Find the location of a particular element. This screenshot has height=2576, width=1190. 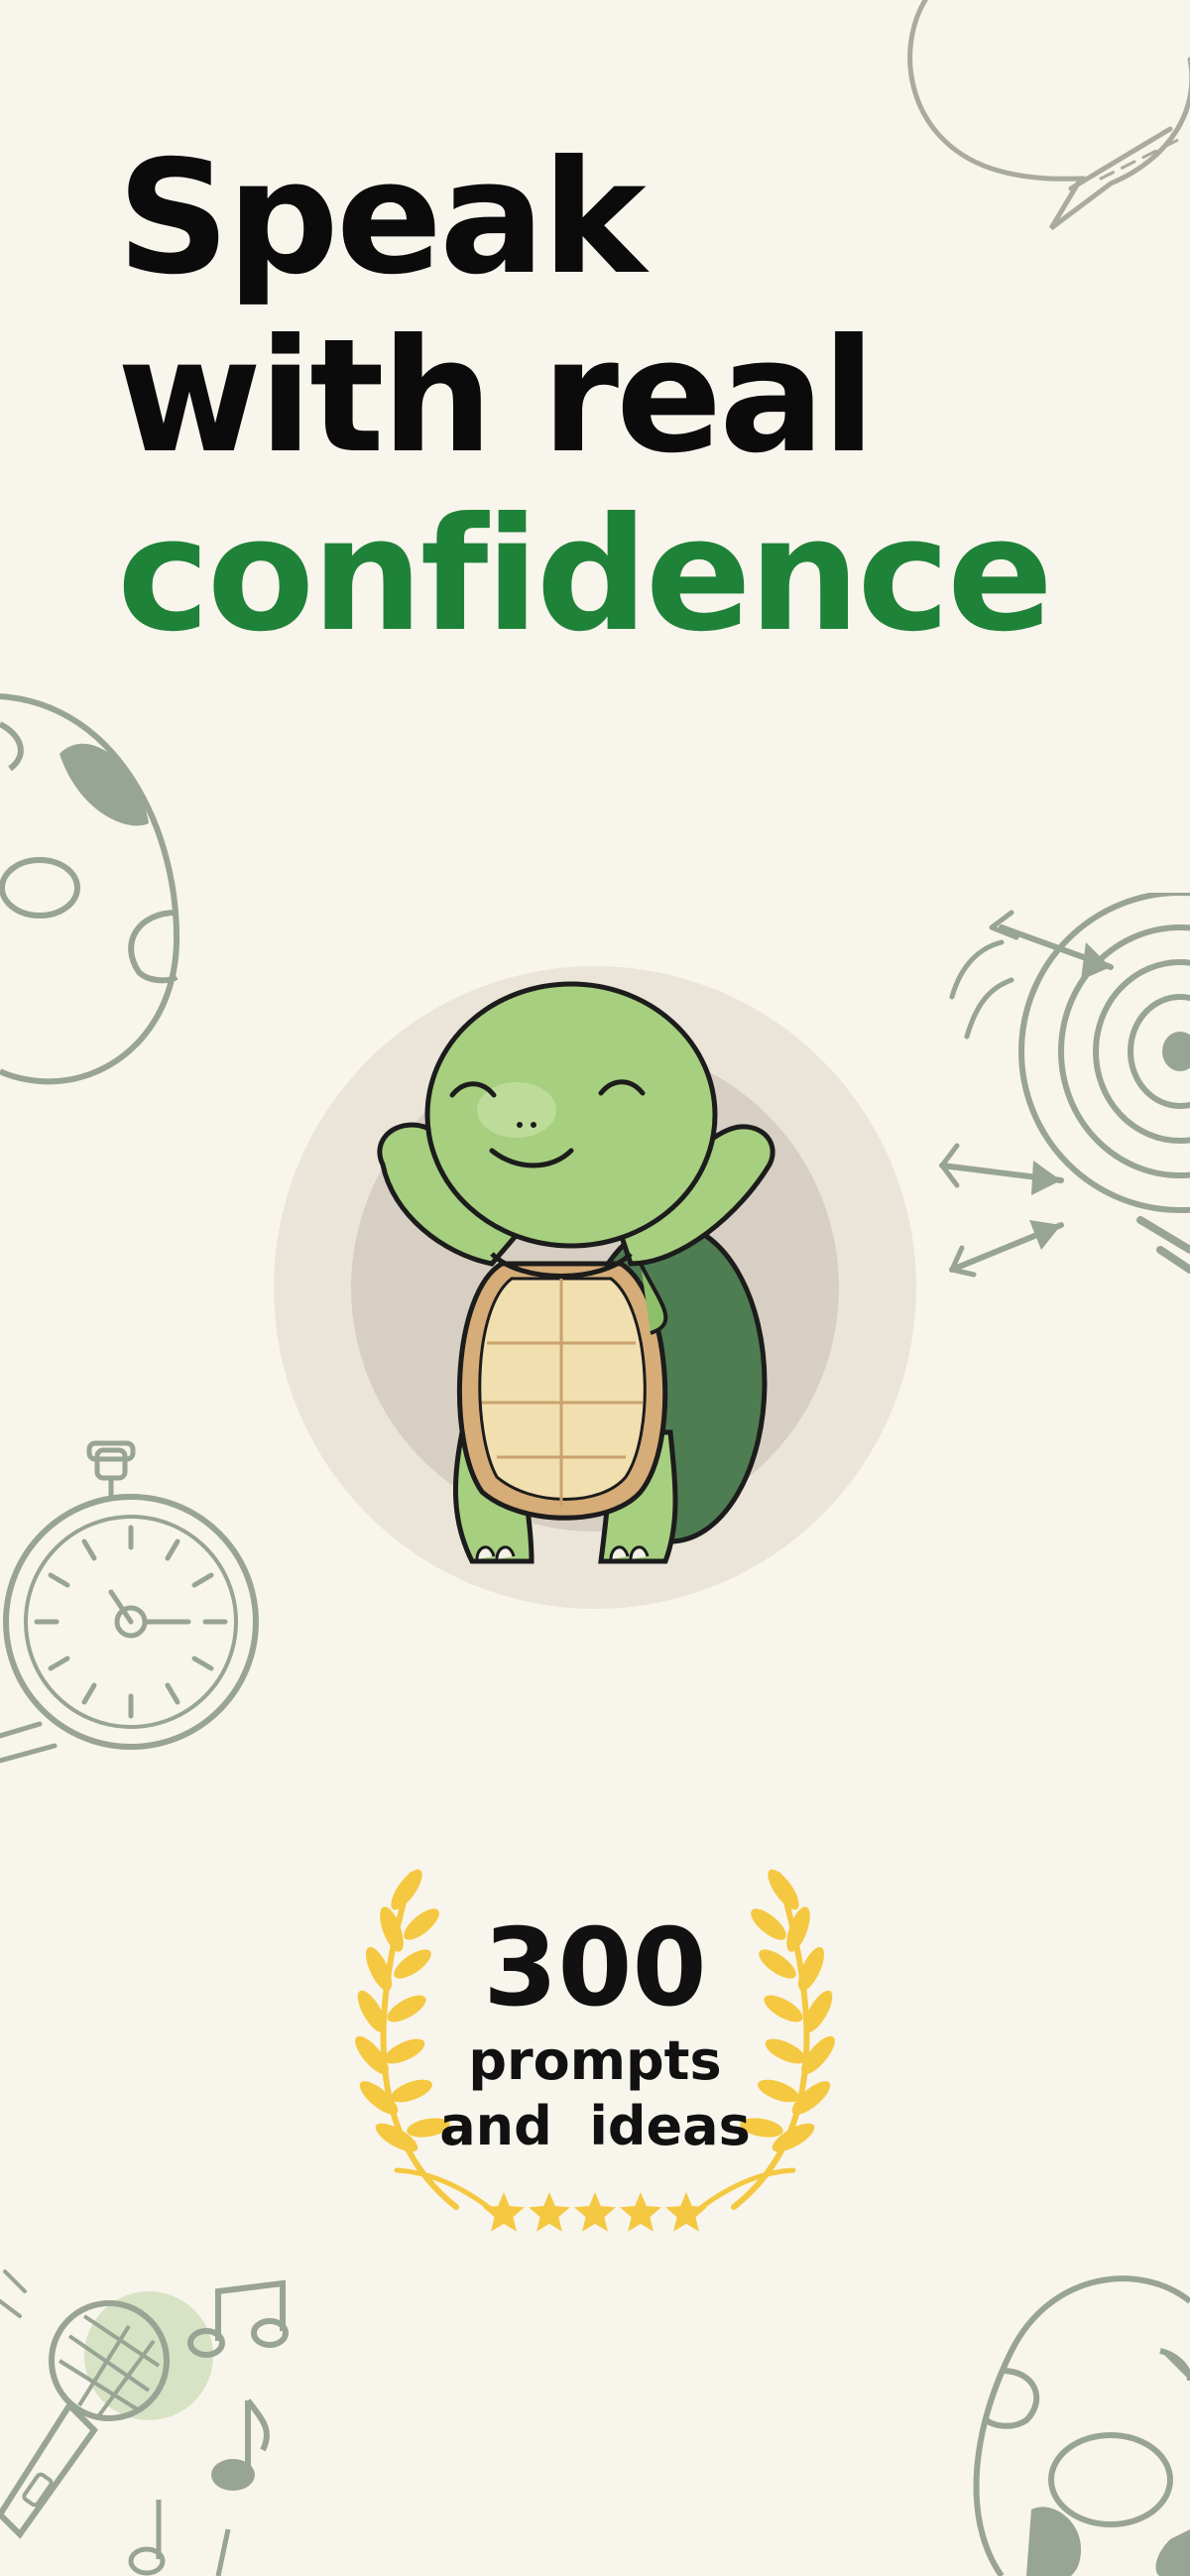

award-badge: 300 prompts and ideas is located at coordinates (595, 2034).